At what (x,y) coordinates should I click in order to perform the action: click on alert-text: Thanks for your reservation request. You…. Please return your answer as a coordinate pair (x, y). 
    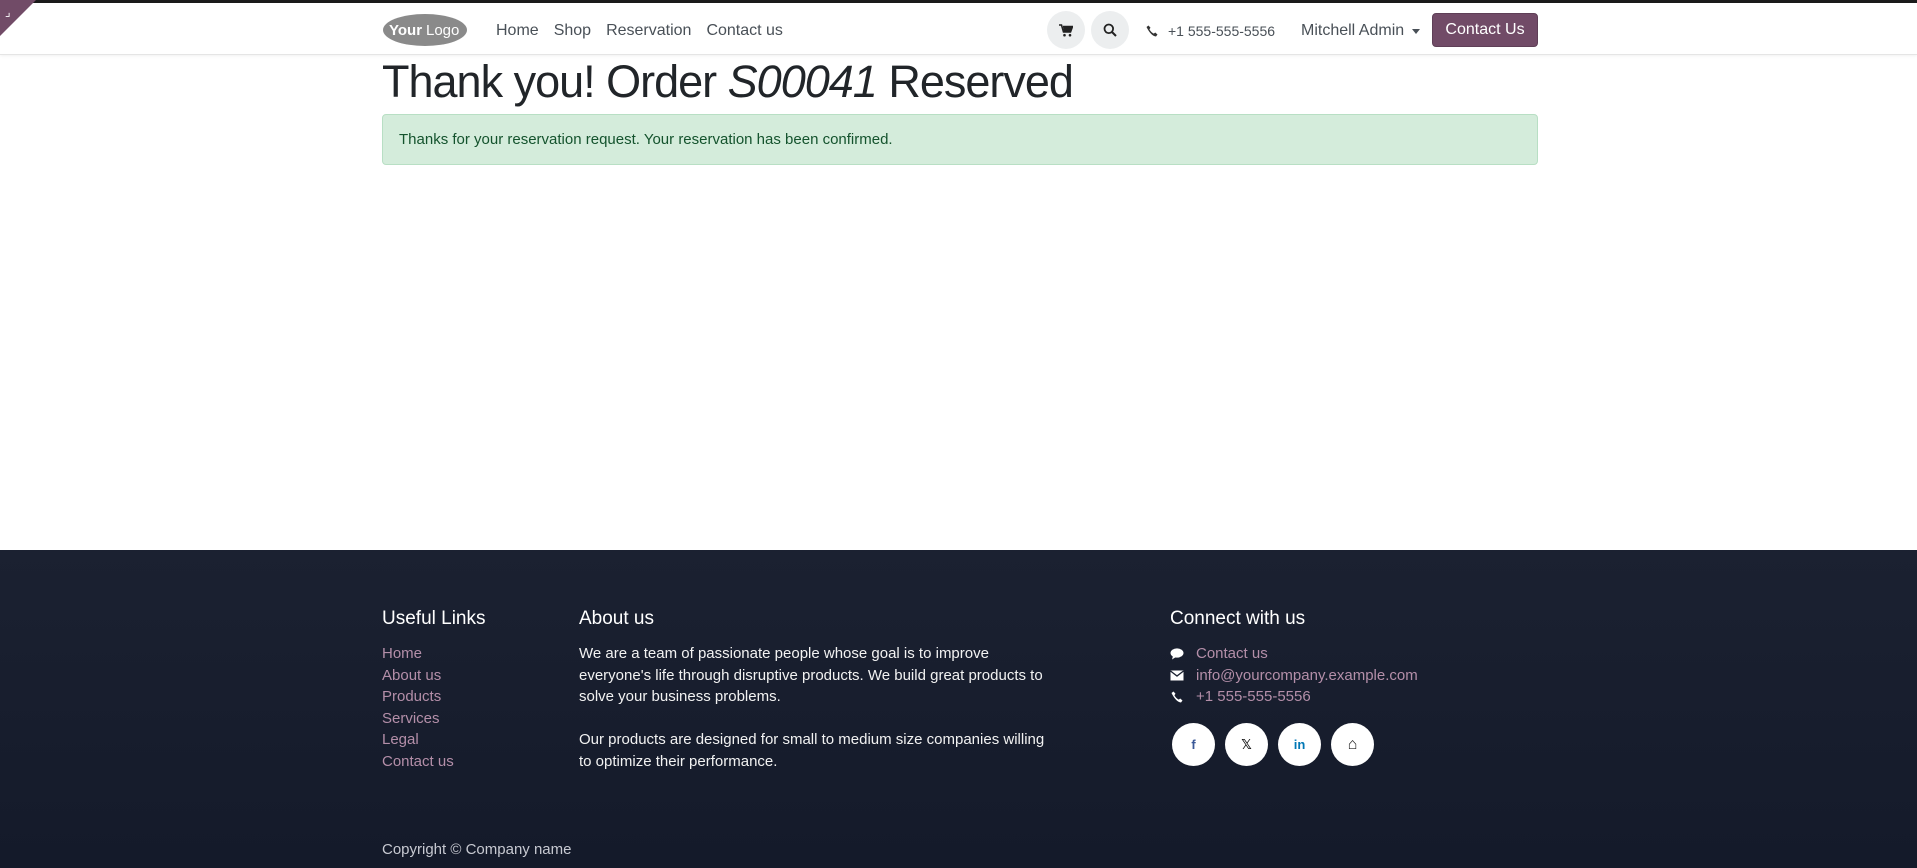
    Looking at the image, I should click on (646, 139).